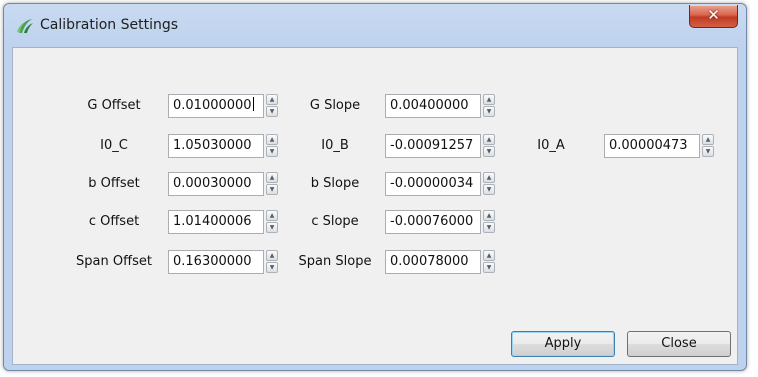  What do you see at coordinates (489, 151) in the screenshot?
I see `i0-b-decrement-icon: ▼` at bounding box center [489, 151].